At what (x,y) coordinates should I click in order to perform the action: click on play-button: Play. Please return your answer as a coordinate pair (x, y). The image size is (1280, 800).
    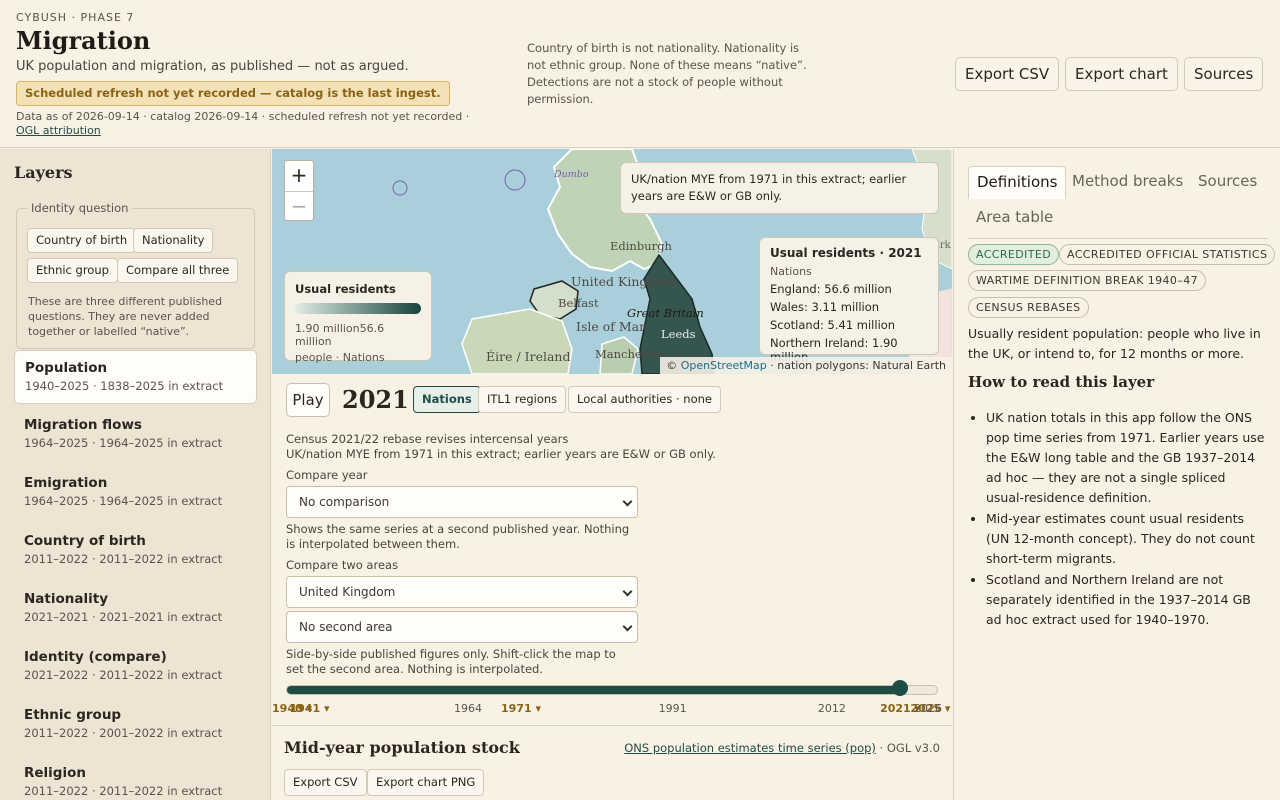
    Looking at the image, I should click on (308, 400).